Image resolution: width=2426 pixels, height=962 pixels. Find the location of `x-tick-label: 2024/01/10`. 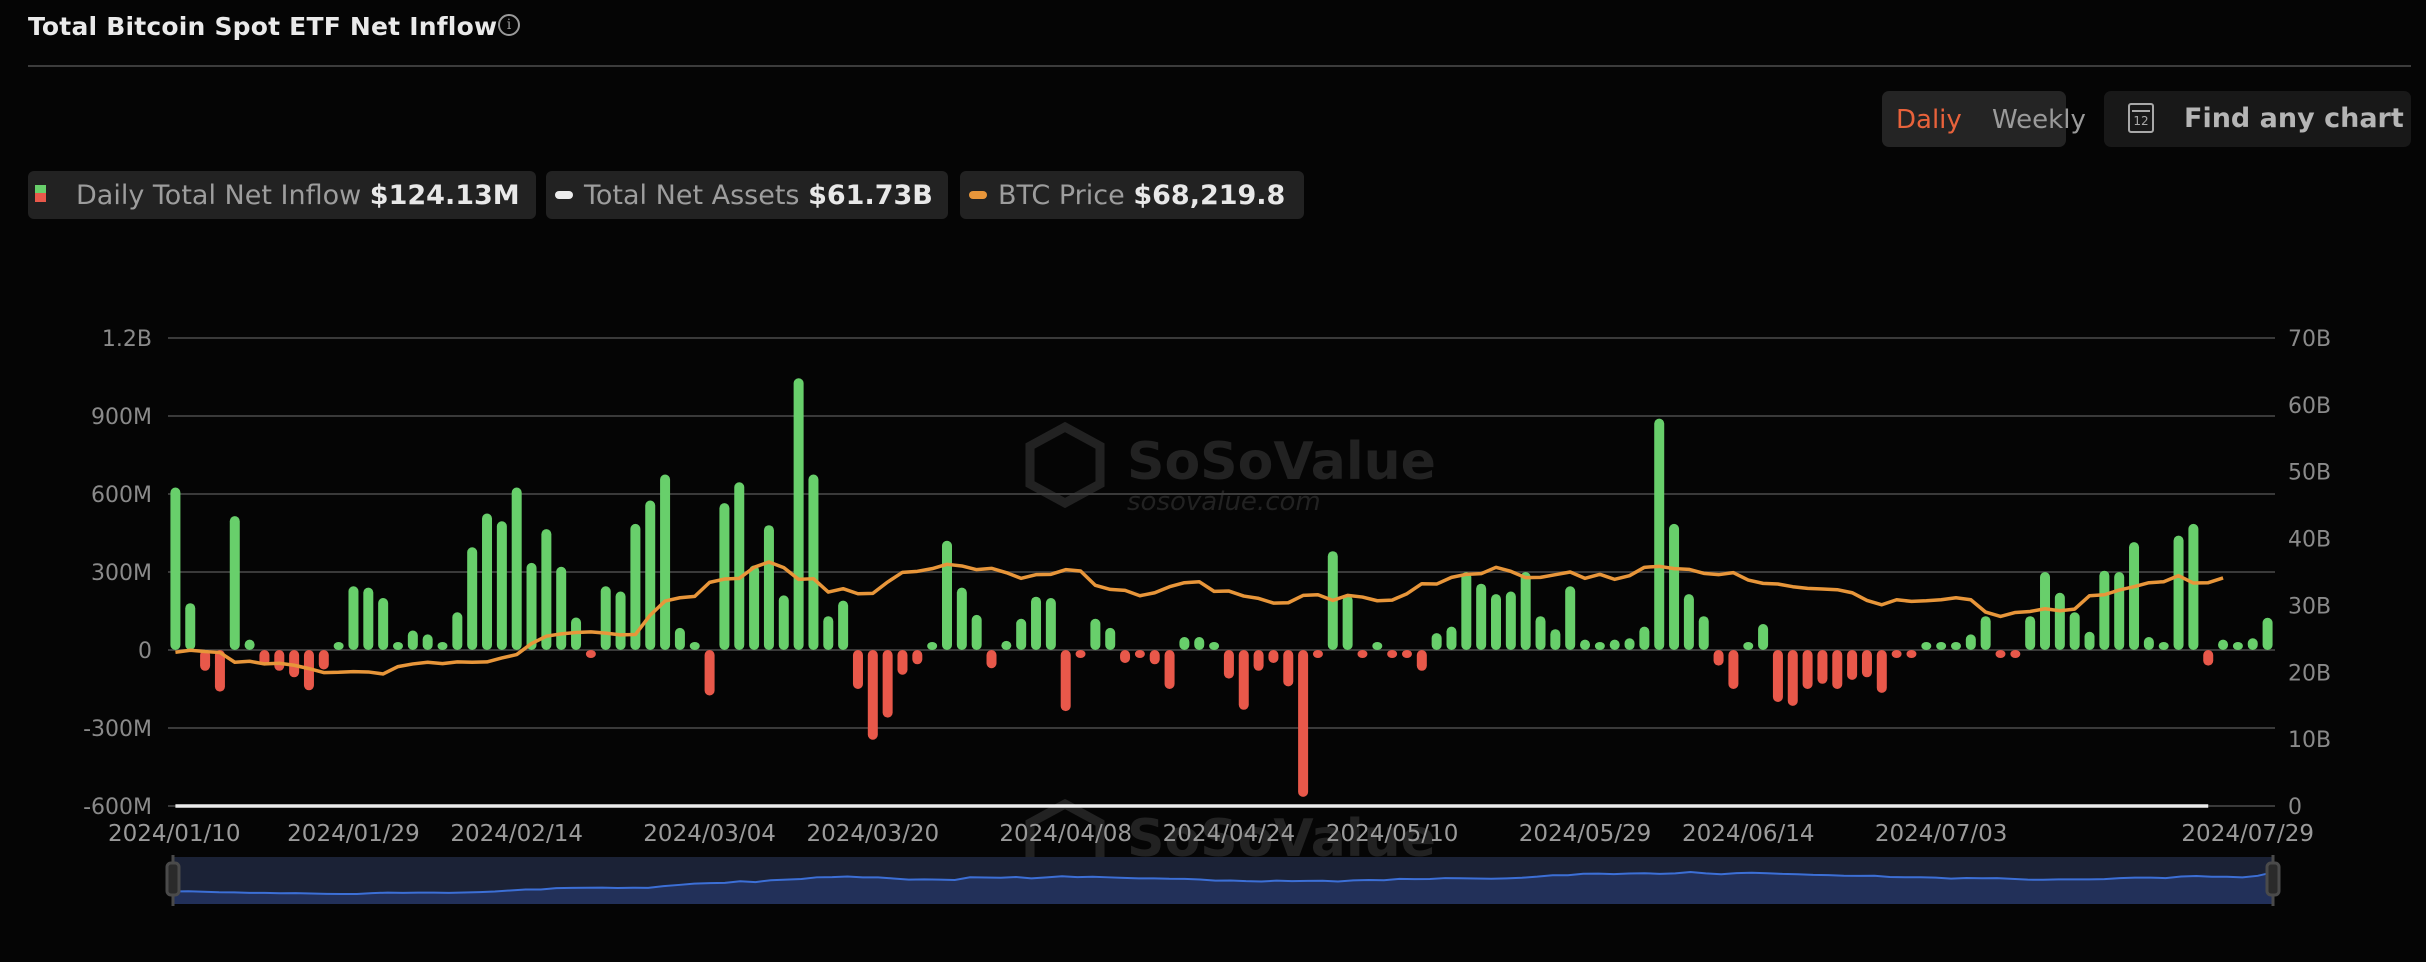

x-tick-label: 2024/01/10 is located at coordinates (174, 834).